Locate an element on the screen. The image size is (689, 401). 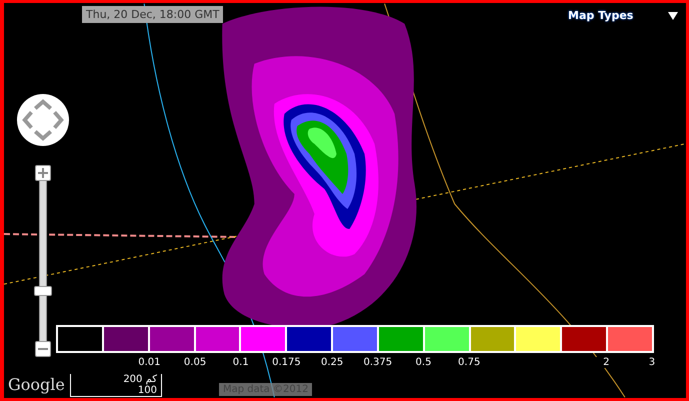
zoom-out-button is located at coordinates (43, 349).